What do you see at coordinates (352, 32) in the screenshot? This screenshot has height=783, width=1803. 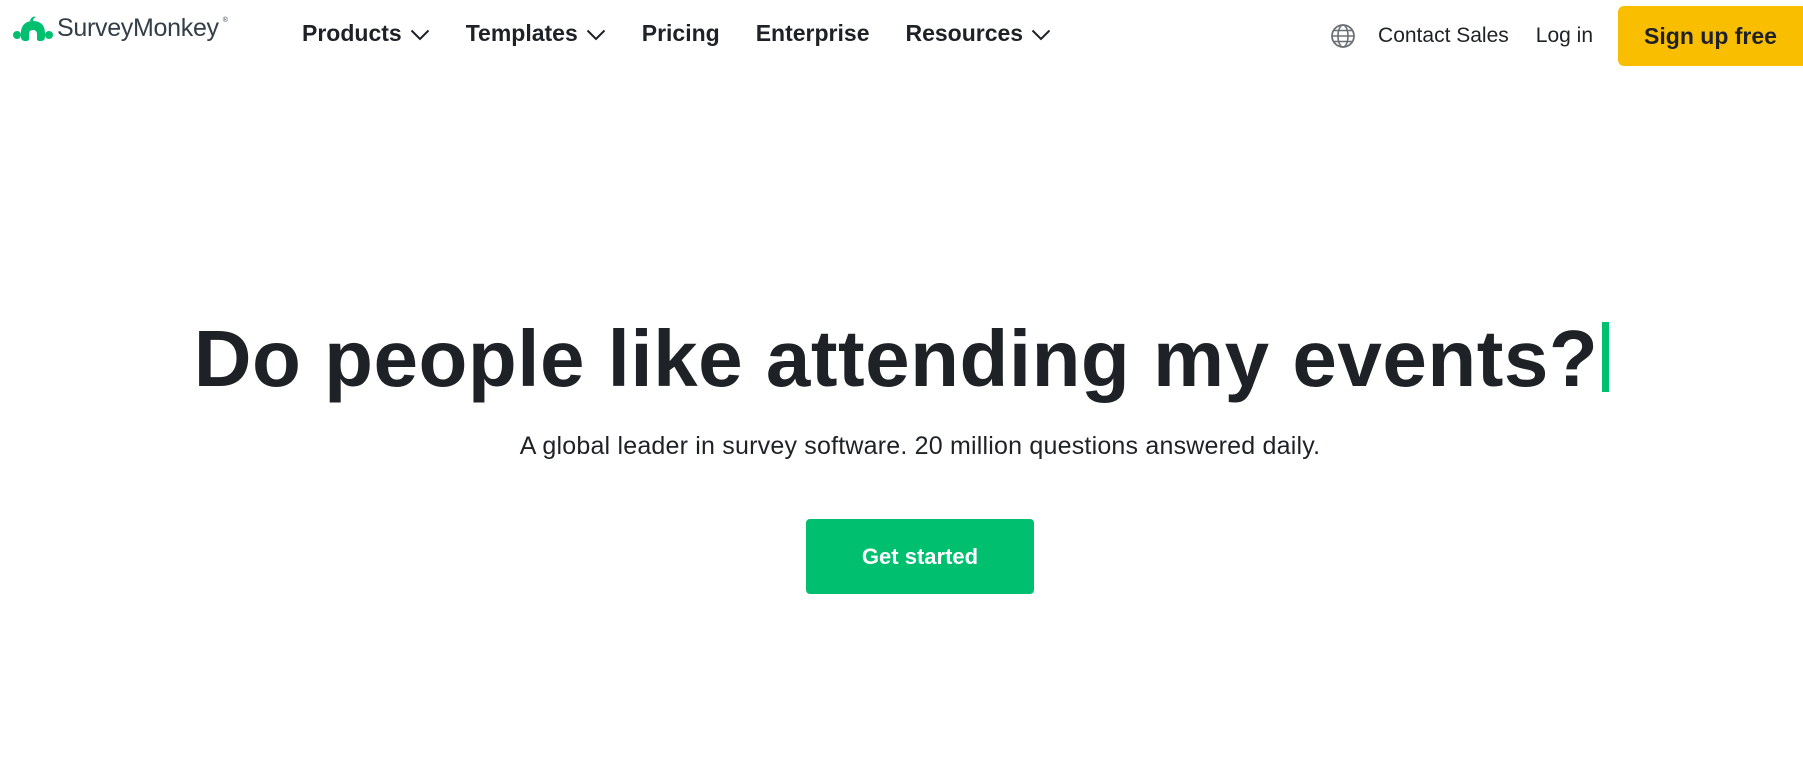 I see `nav-products-label: Products` at bounding box center [352, 32].